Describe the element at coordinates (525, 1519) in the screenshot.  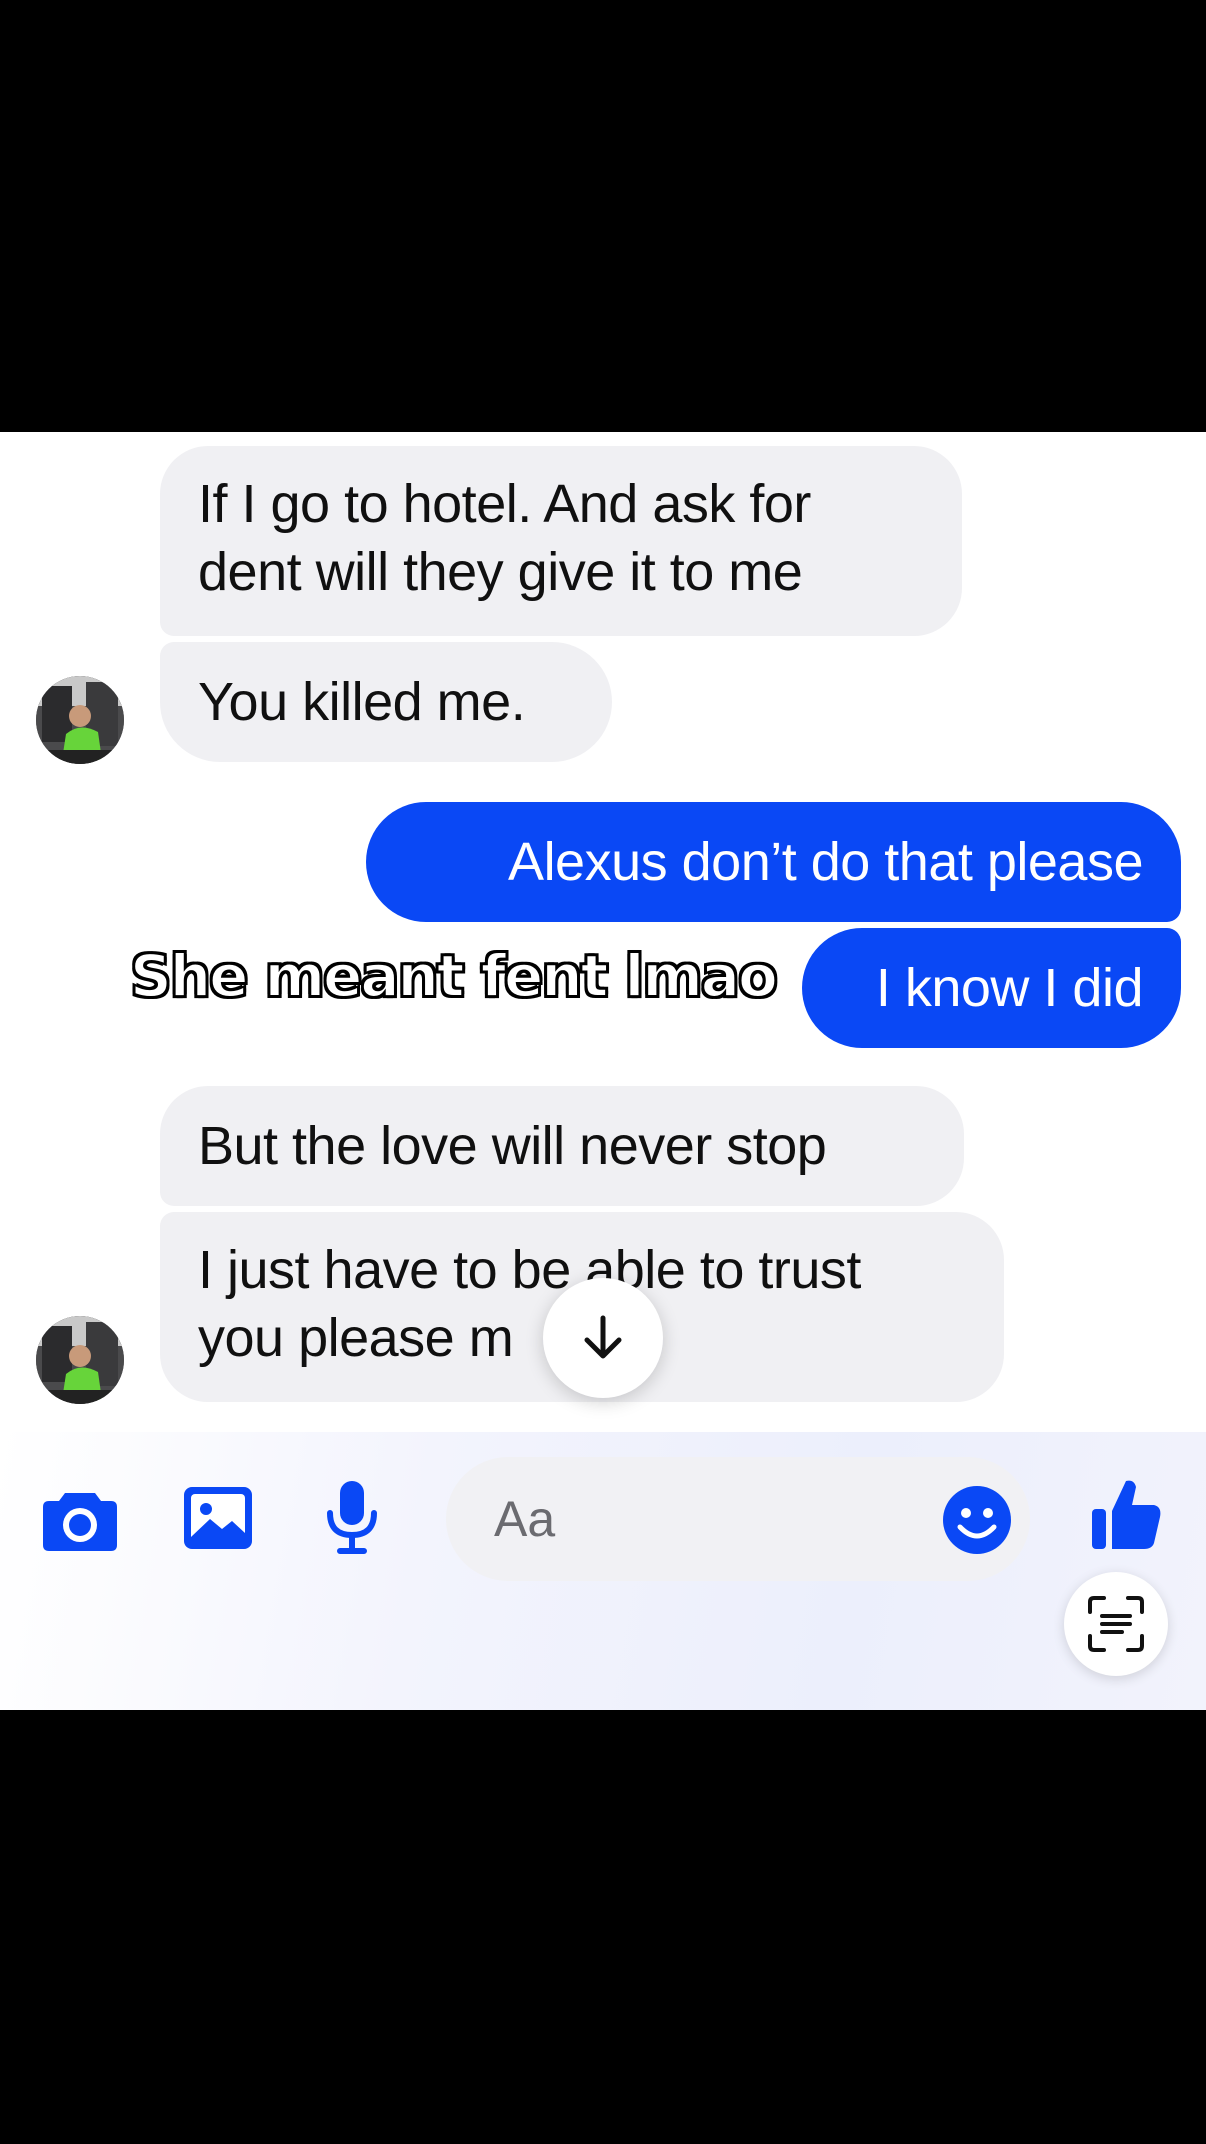
I see `message-input-placeholder: Aa` at that location.